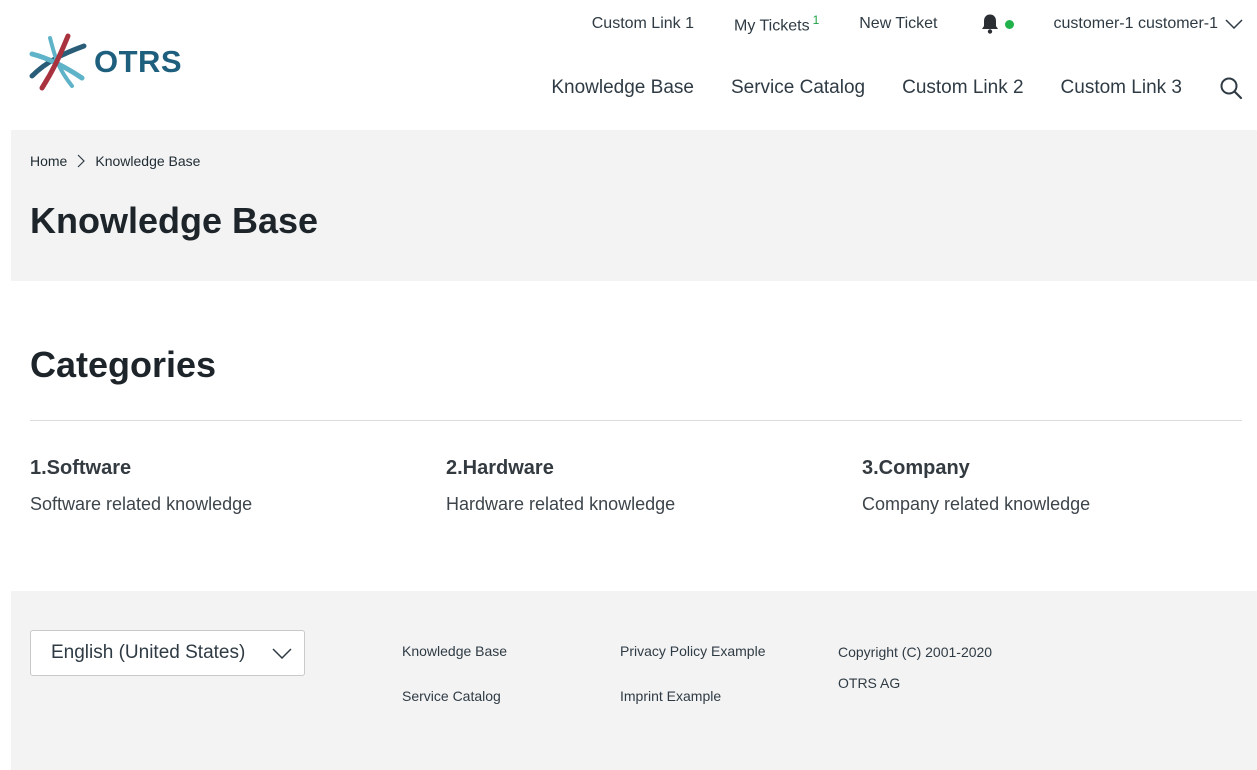  Describe the element at coordinates (141, 504) in the screenshot. I see `category-description: Software related knowledge` at that location.